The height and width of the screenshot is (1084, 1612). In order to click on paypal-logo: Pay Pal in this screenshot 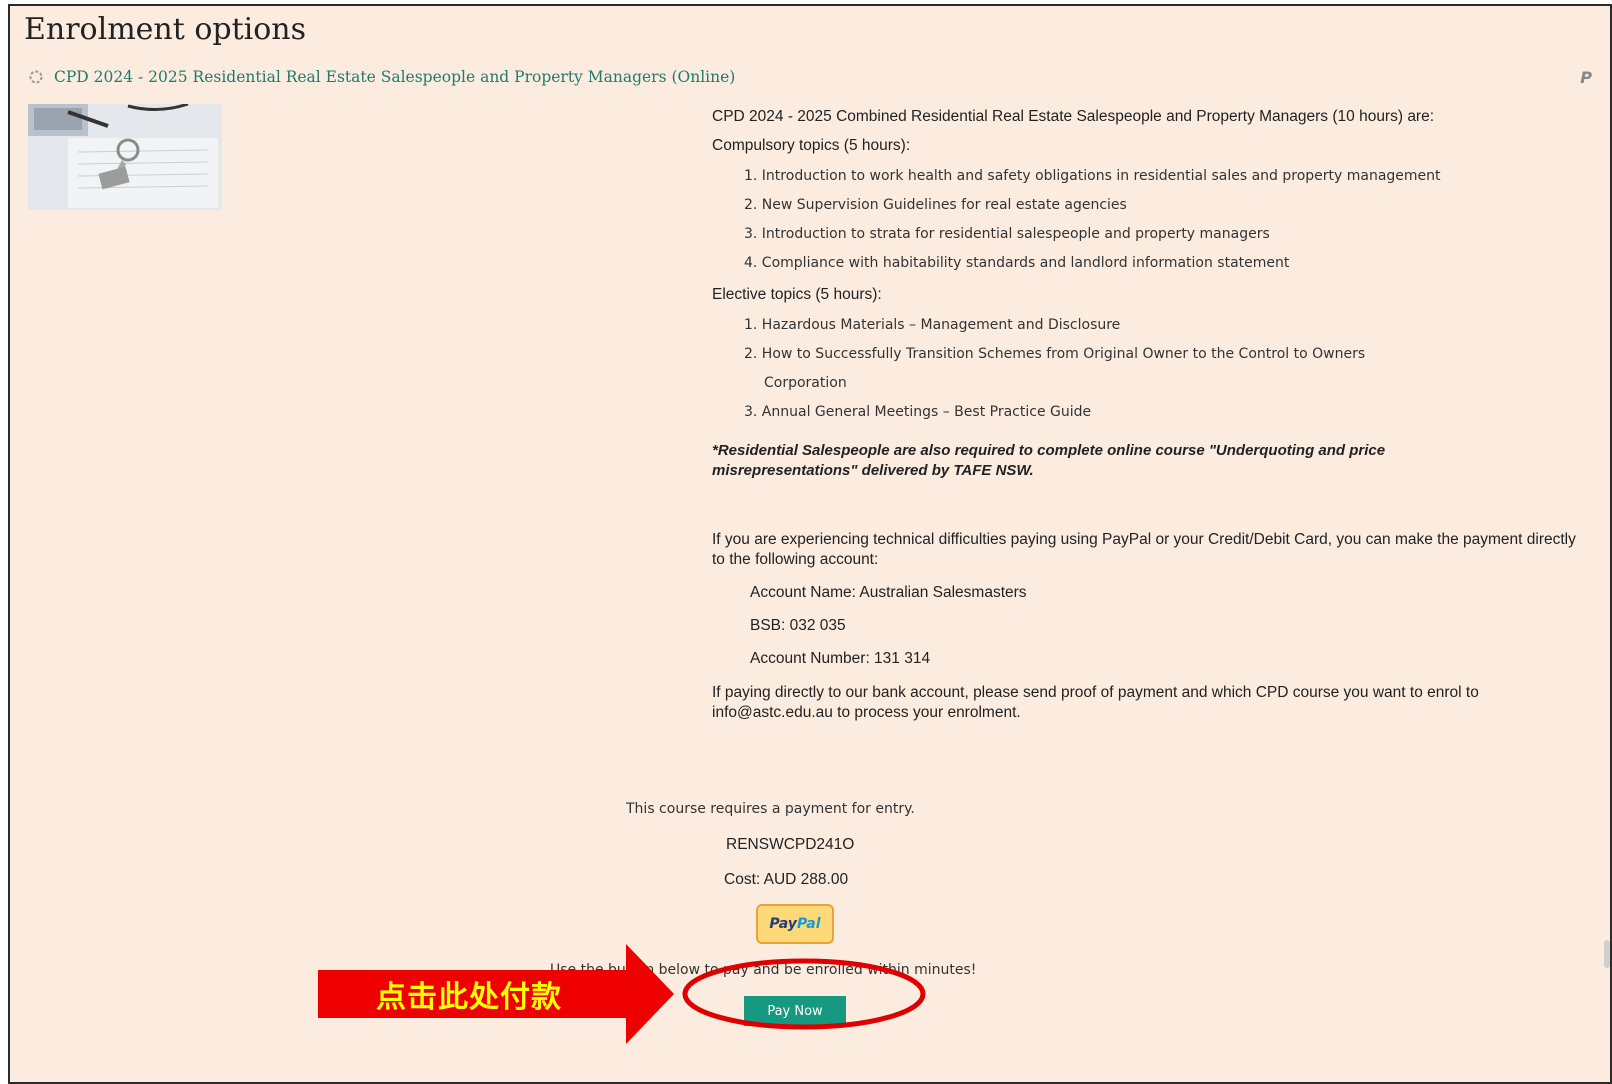, I will do `click(795, 924)`.